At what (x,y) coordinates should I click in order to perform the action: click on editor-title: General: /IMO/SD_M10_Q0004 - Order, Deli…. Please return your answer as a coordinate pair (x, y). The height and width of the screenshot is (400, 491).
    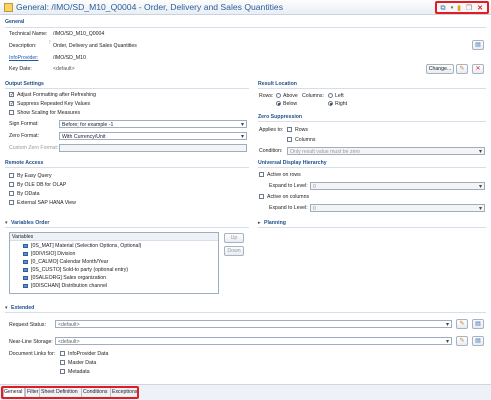
    Looking at the image, I should click on (150, 7).